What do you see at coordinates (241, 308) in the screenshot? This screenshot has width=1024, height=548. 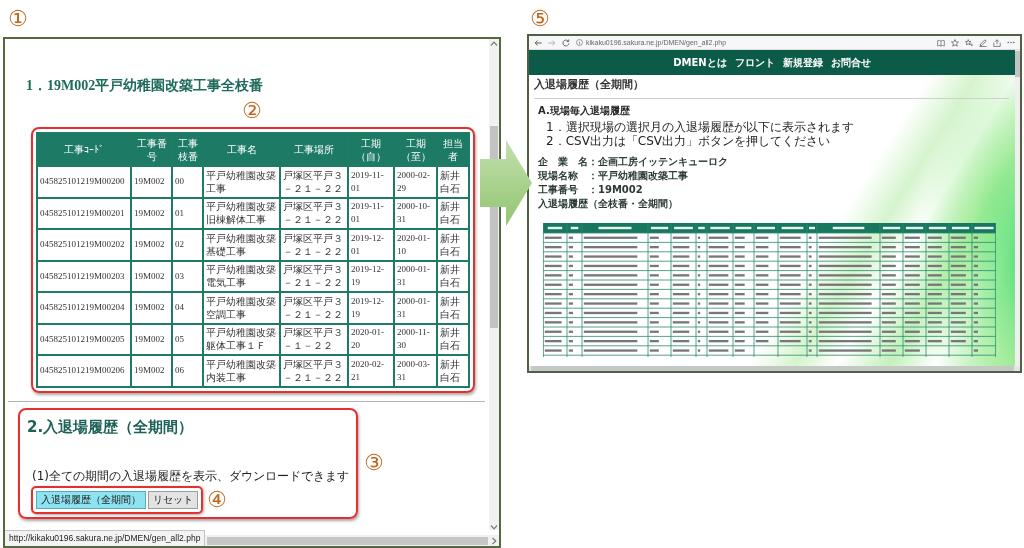 I see `table-cell: 平戸幼稚園改築空調工事` at bounding box center [241, 308].